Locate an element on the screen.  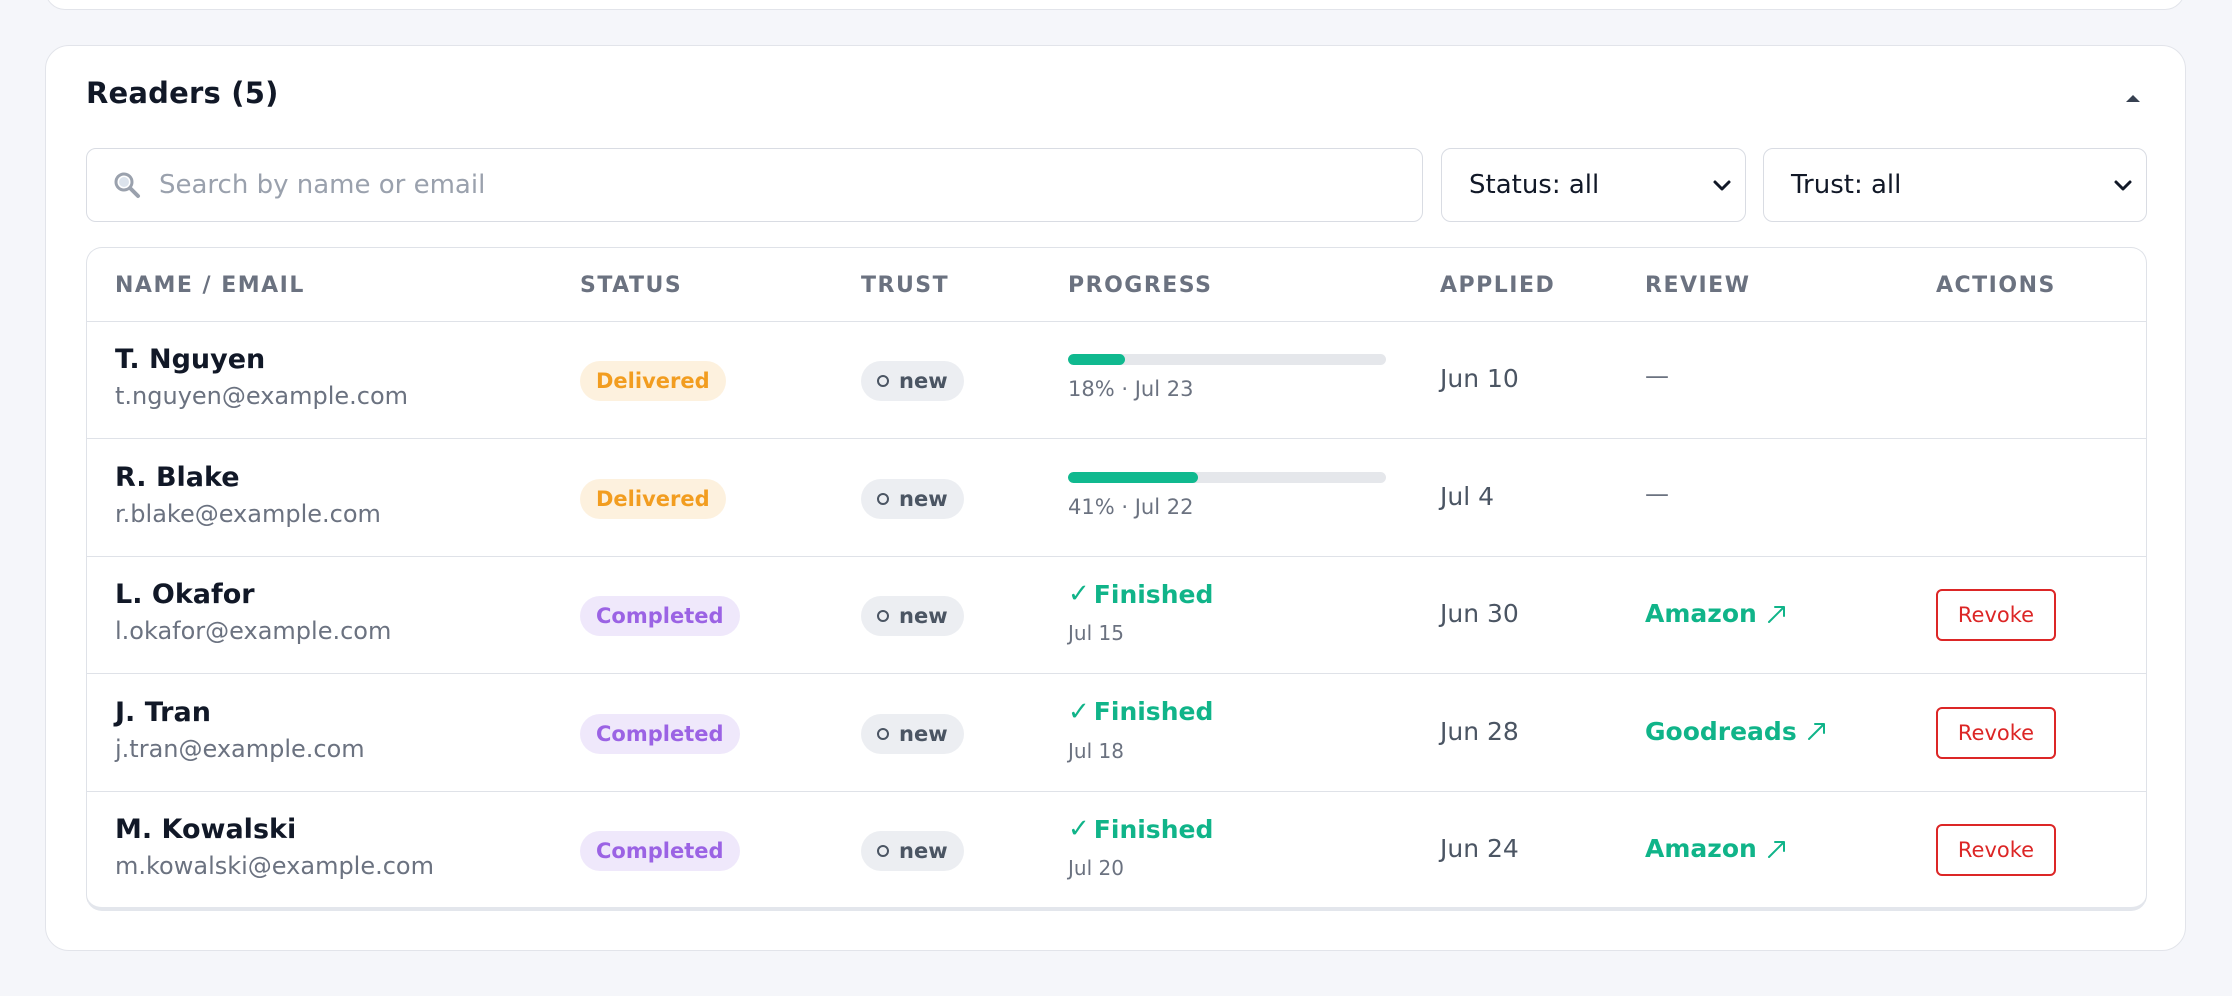
reader-name: J. Tran is located at coordinates (163, 712).